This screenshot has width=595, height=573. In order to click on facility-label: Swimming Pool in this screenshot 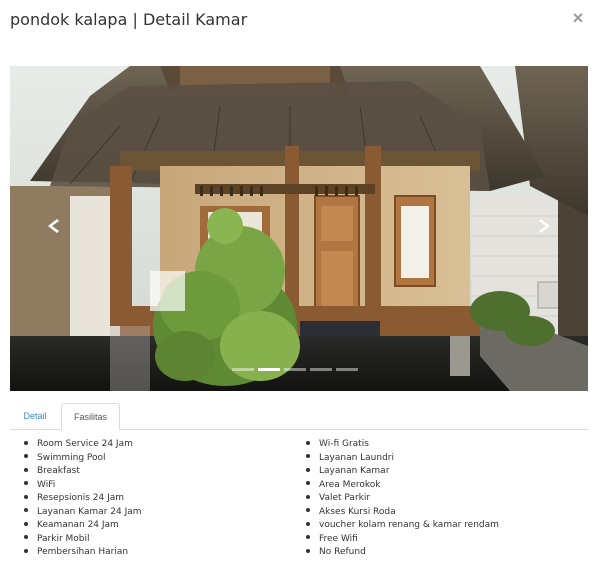, I will do `click(71, 457)`.